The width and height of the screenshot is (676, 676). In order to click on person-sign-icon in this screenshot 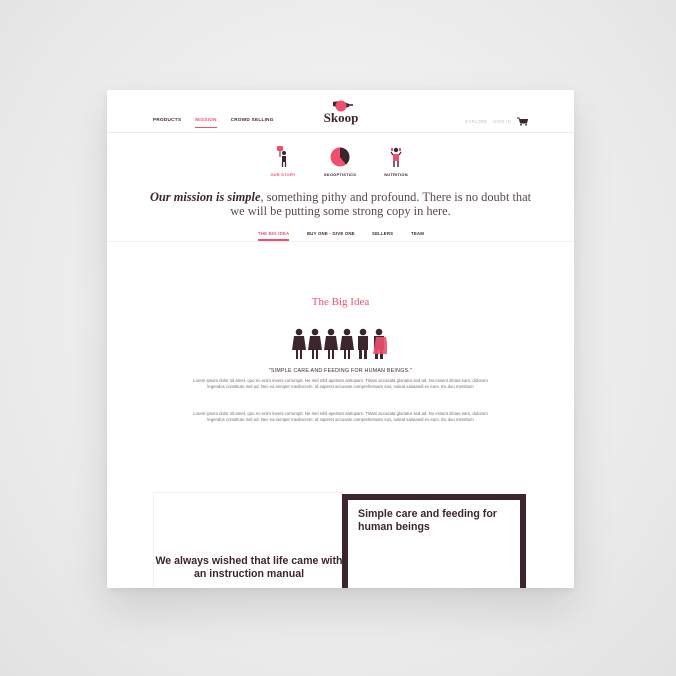, I will do `click(282, 156)`.